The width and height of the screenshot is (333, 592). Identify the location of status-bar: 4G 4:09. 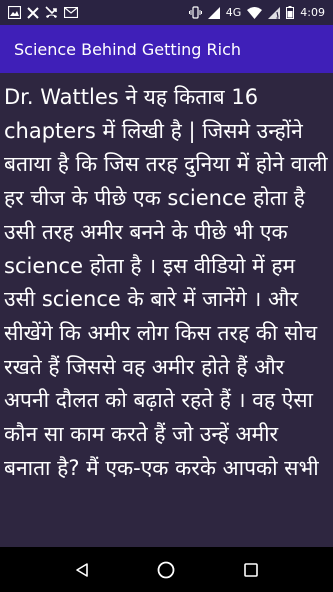
(166, 12).